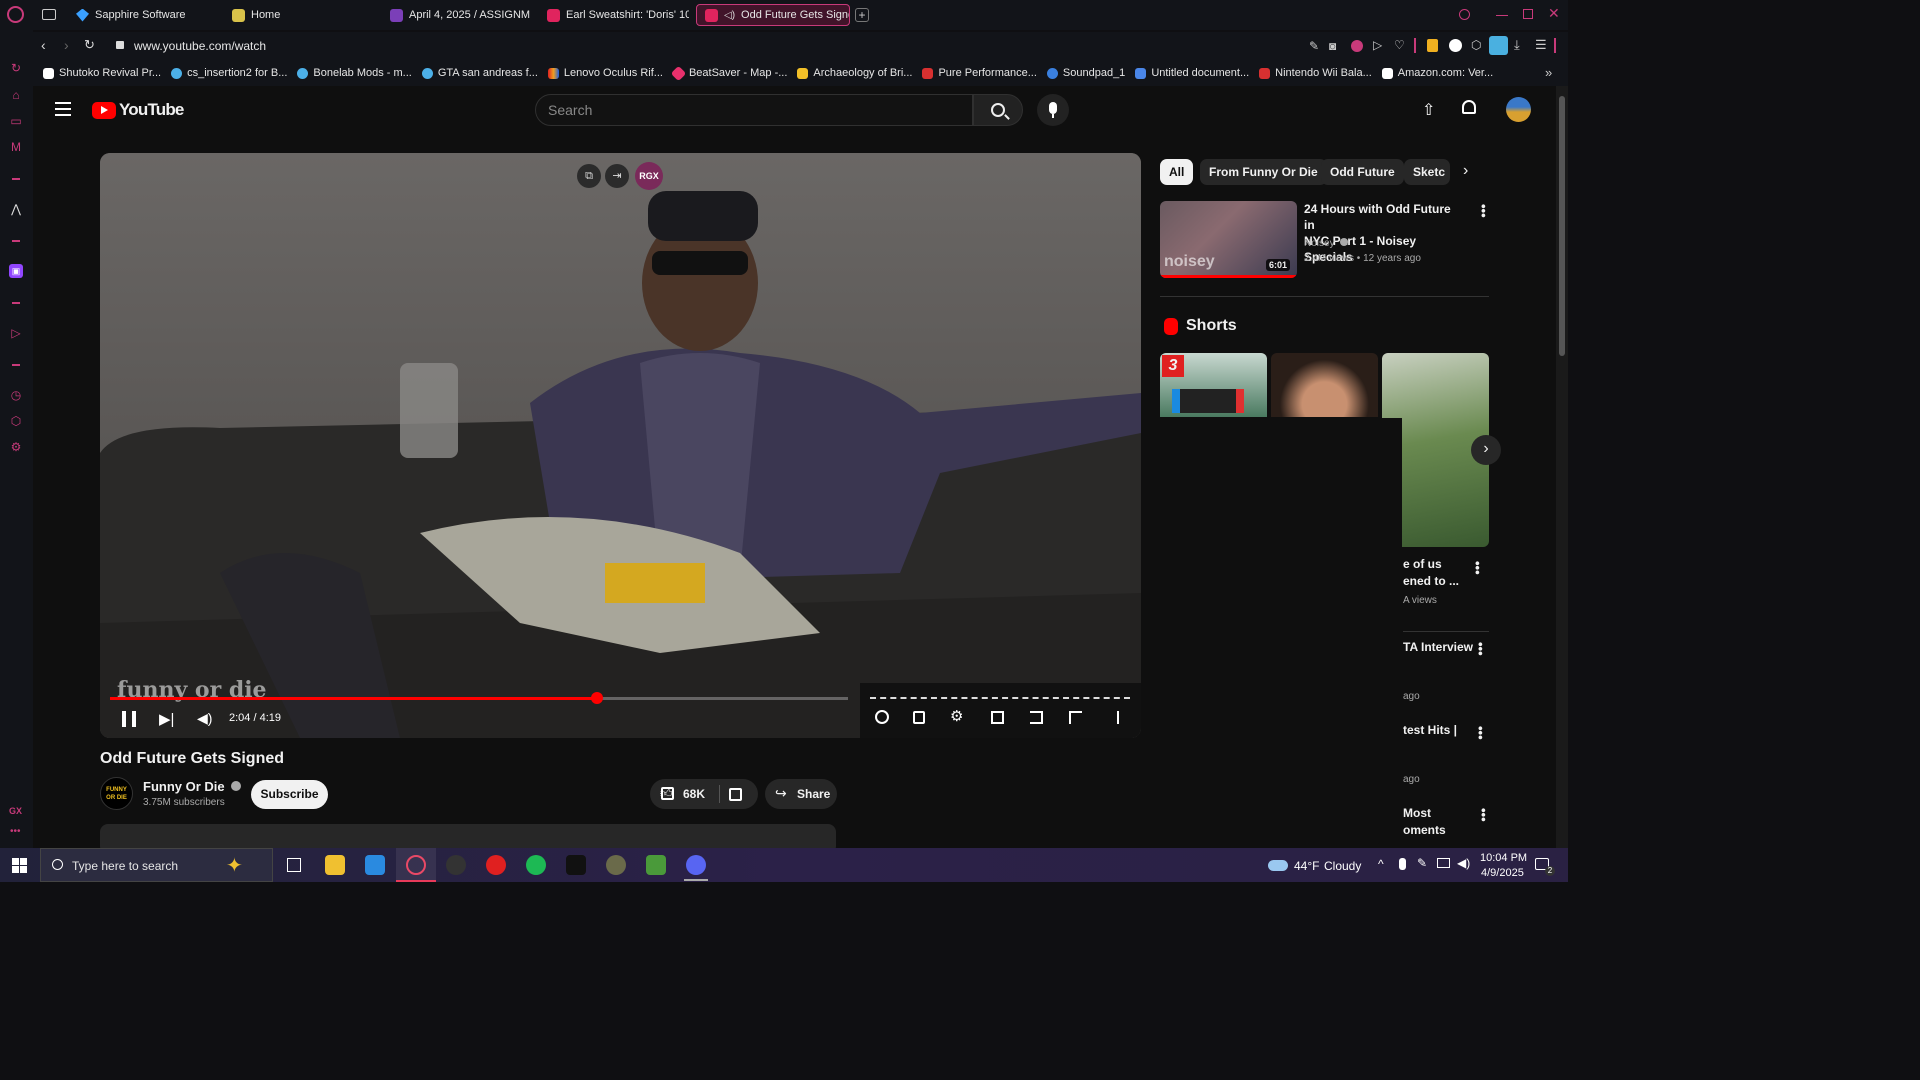  Describe the element at coordinates (1455, 45) in the screenshot. I see `extension-s-icon` at that location.